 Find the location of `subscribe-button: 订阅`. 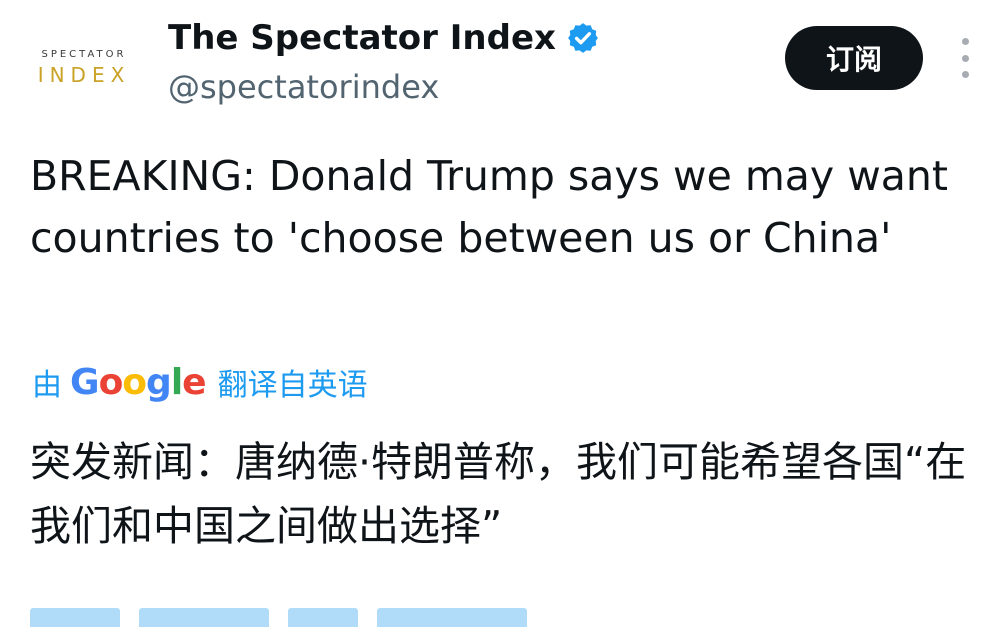

subscribe-button: 订阅 is located at coordinates (854, 58).